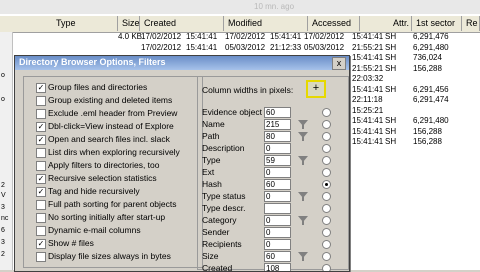  Describe the element at coordinates (109, 256) in the screenshot. I see `option-label: Display file sizes always in bytes` at that location.